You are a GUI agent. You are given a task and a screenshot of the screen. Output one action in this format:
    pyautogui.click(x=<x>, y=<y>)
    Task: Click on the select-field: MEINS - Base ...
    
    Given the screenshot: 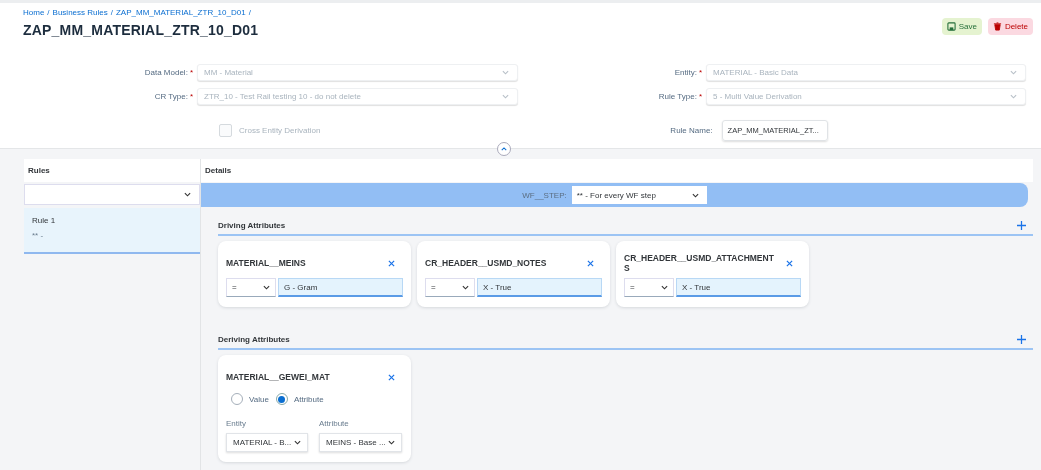 What is the action you would take?
    pyautogui.click(x=360, y=442)
    